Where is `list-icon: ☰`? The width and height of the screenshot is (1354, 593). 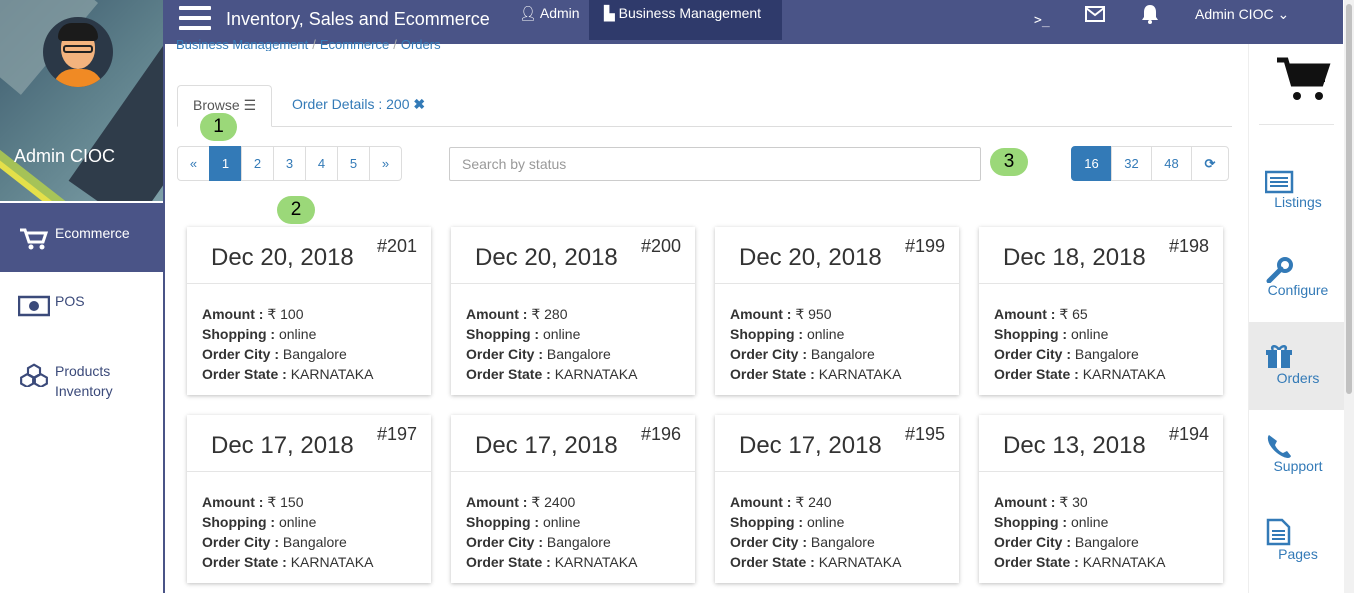 list-icon: ☰ is located at coordinates (250, 105).